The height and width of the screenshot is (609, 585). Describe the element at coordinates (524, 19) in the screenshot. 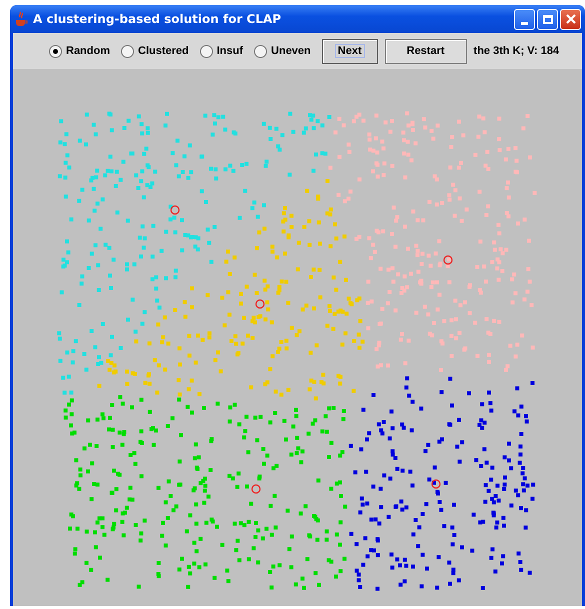

I see `minimize-button` at that location.